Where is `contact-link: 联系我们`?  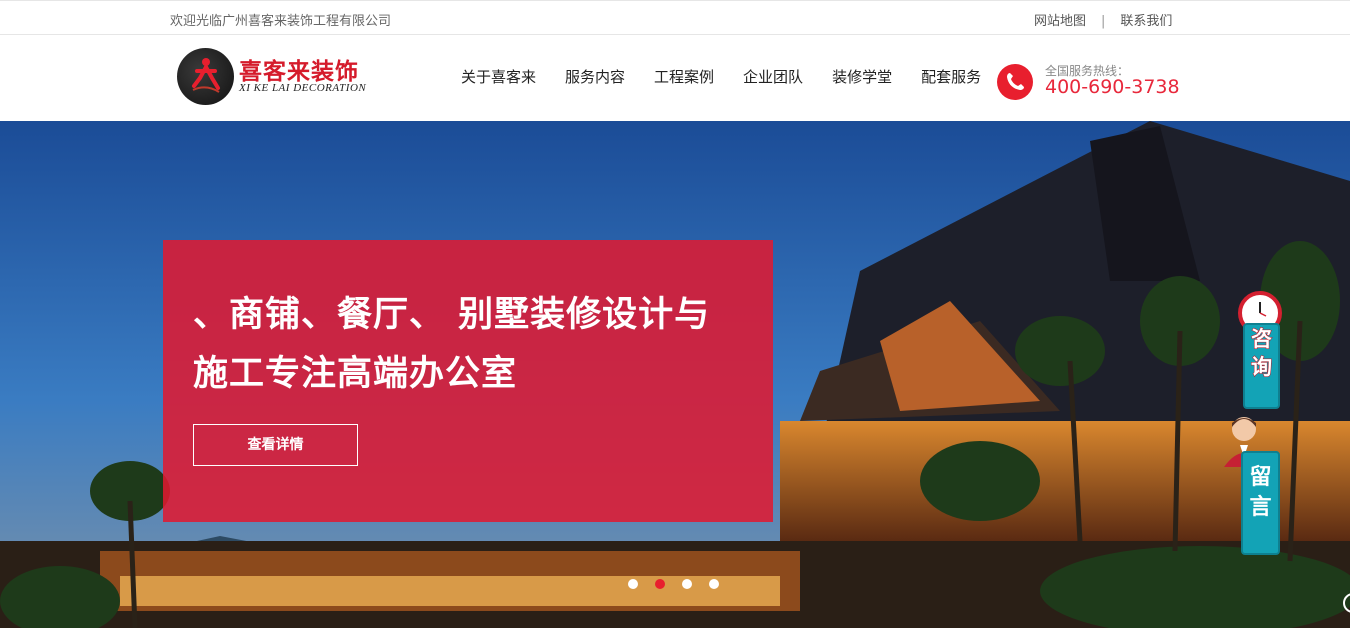
contact-link: 联系我们 is located at coordinates (1146, 21).